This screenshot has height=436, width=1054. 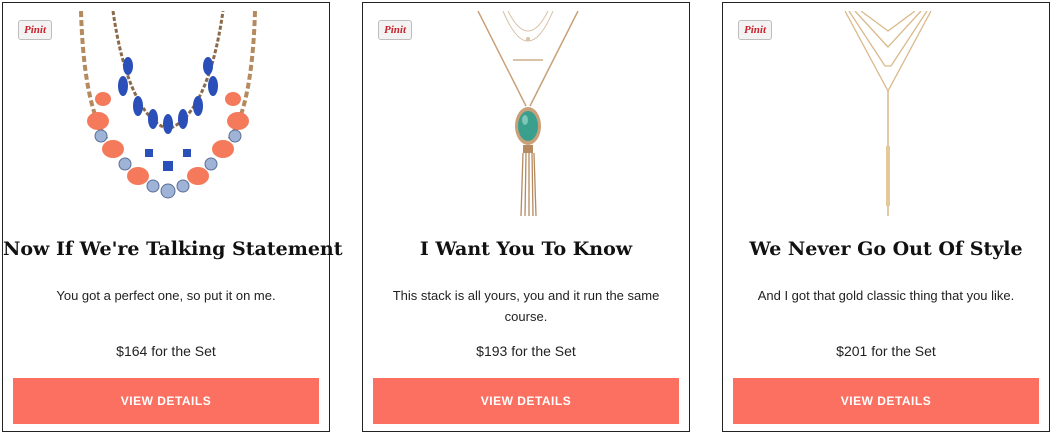 I want to click on pendant-necklace-icon, so click(x=528, y=114).